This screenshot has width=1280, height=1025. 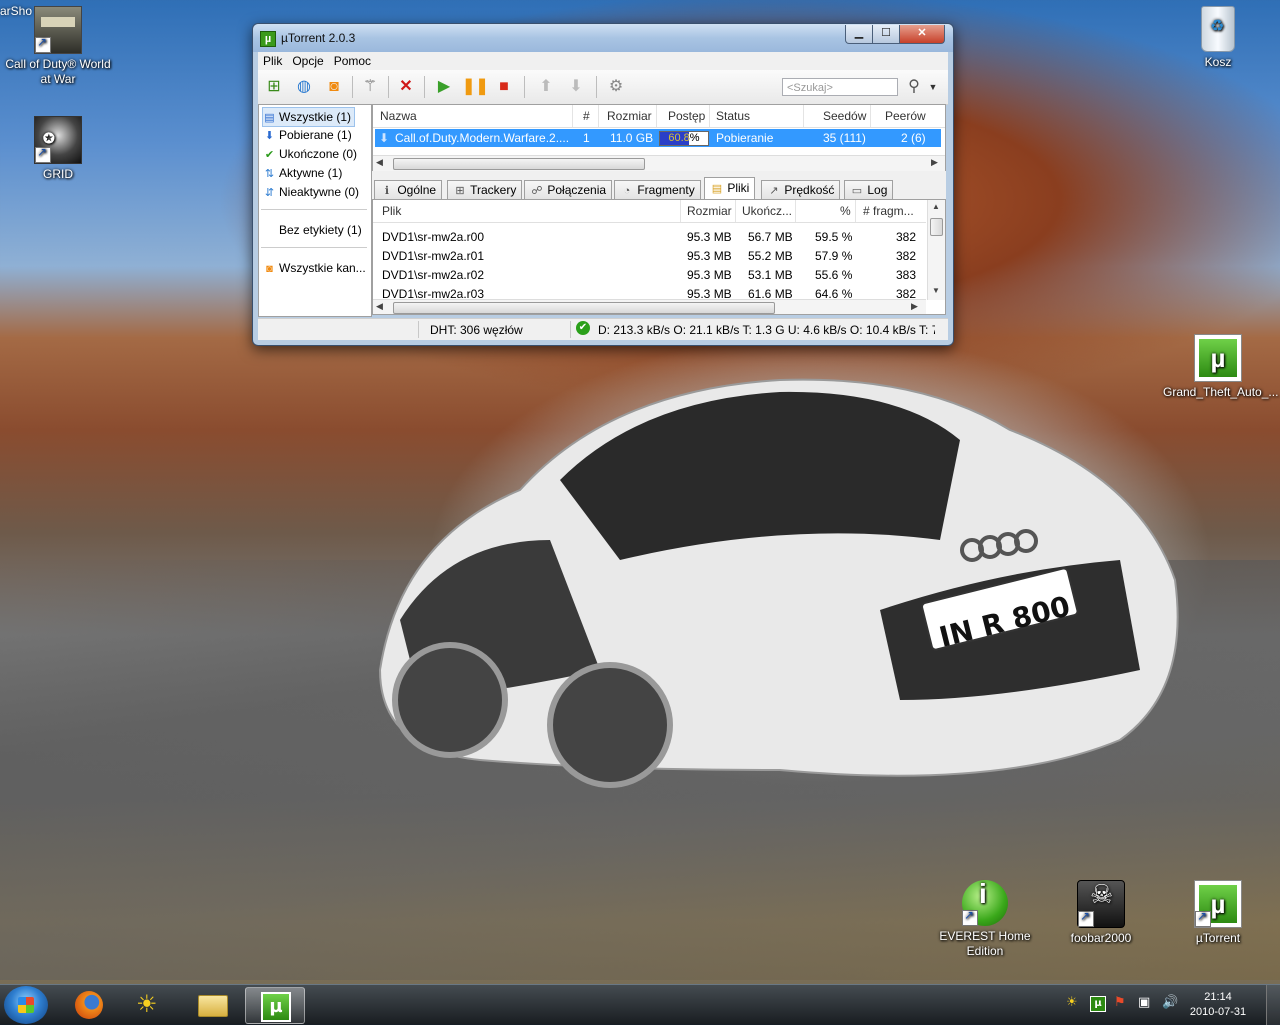 What do you see at coordinates (387, 191) in the screenshot?
I see `info-icon: ℹ` at bounding box center [387, 191].